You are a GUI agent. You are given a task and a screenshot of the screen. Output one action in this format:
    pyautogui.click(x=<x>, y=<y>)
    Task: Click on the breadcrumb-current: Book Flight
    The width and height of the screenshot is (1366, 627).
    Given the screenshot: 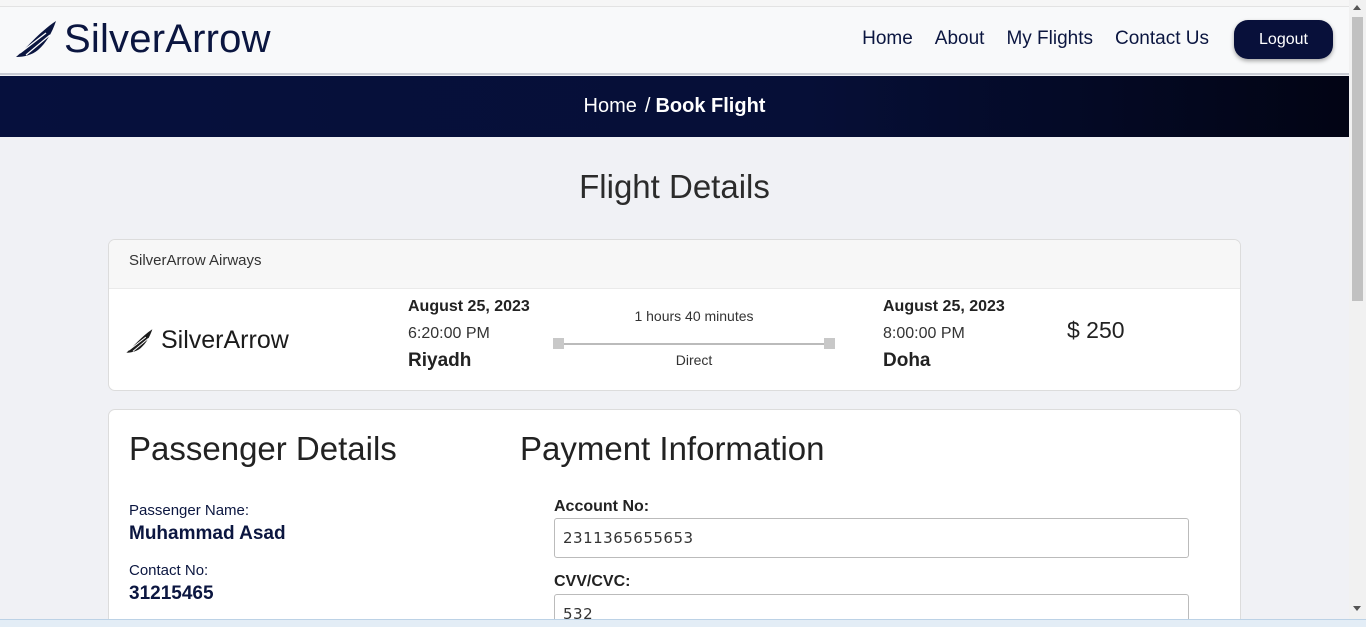 What is the action you would take?
    pyautogui.click(x=710, y=106)
    